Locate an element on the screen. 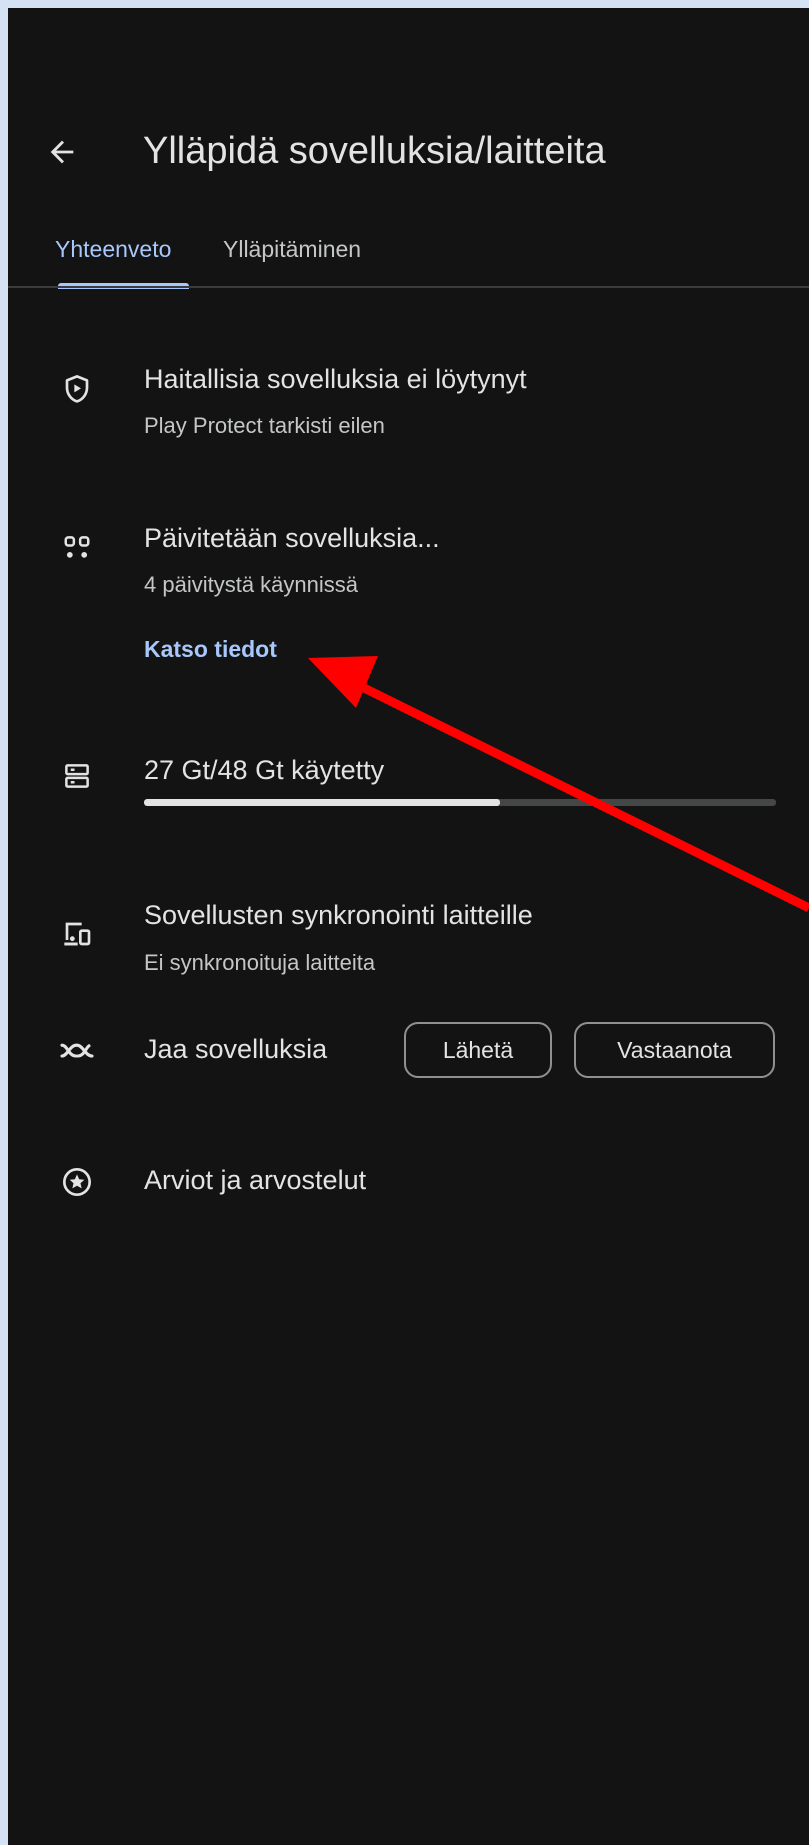  app-sync-subtitle: Ei synkronoituja laitteita is located at coordinates (260, 962).